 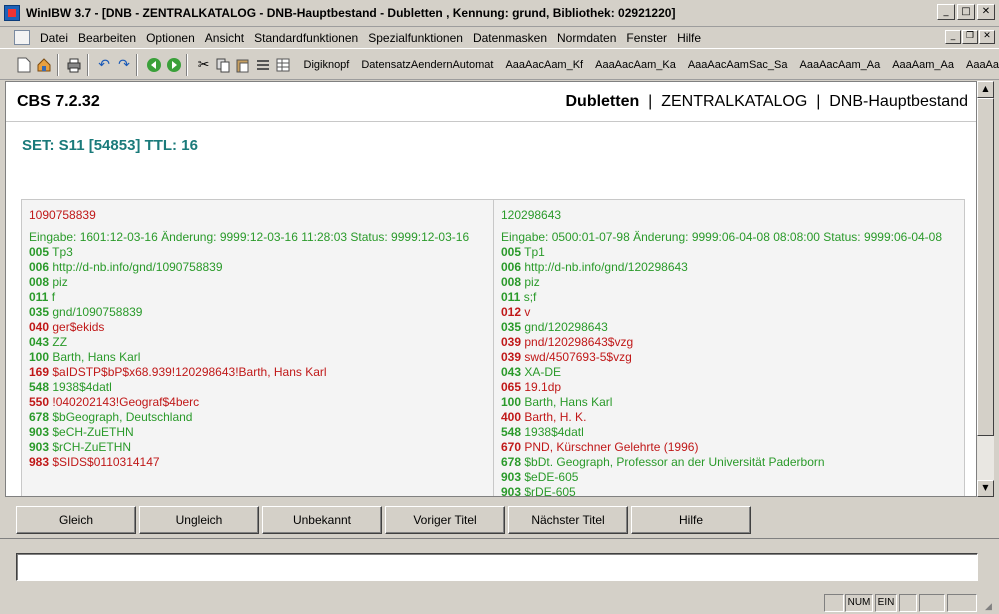 I want to click on field-value: Tp3, so click(x=62, y=252).